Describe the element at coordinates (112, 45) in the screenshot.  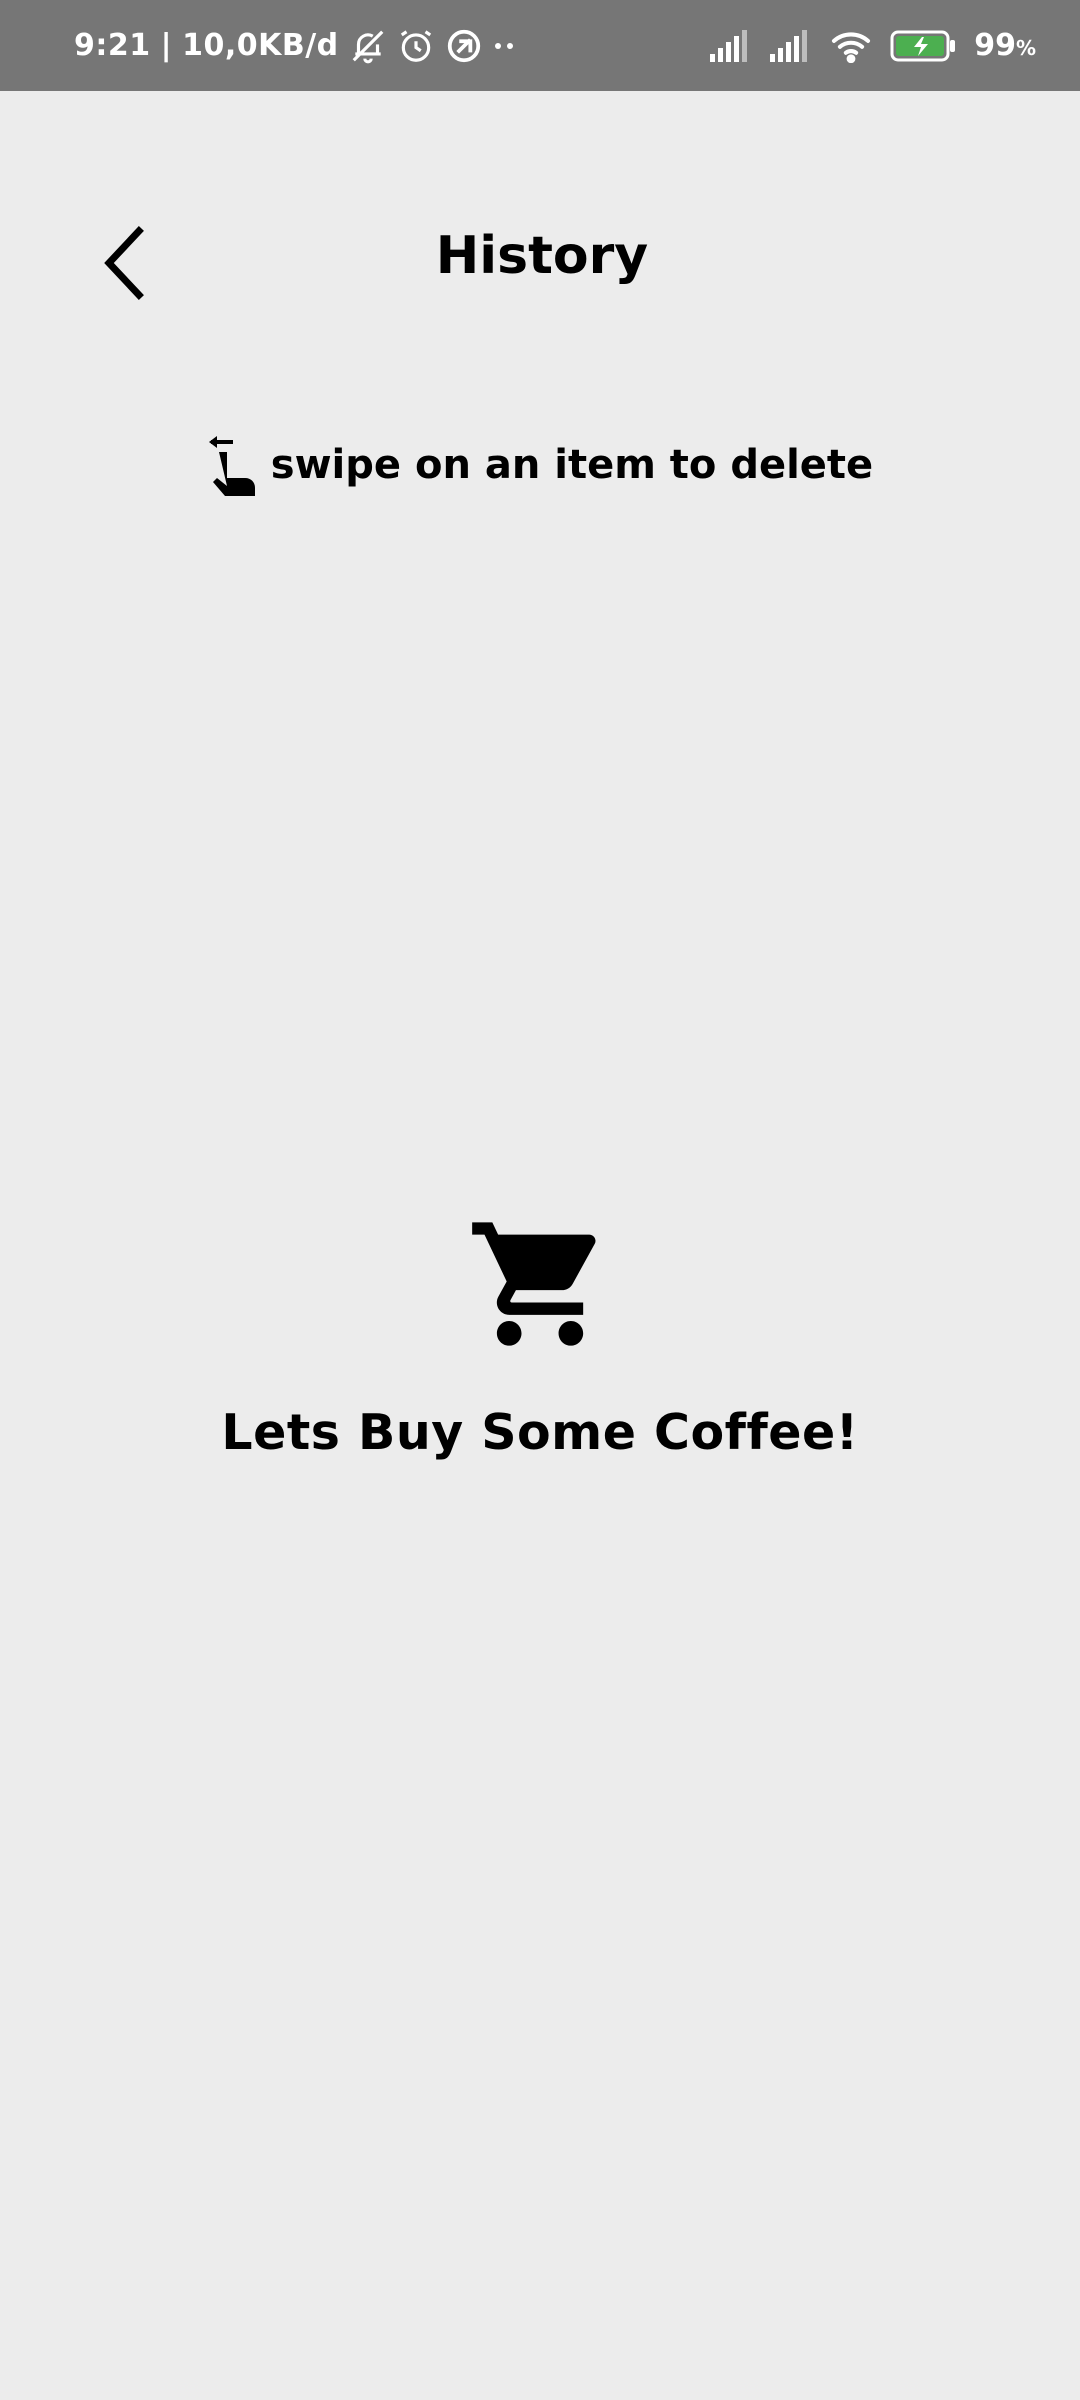
I see `status-time: 9:21` at that location.